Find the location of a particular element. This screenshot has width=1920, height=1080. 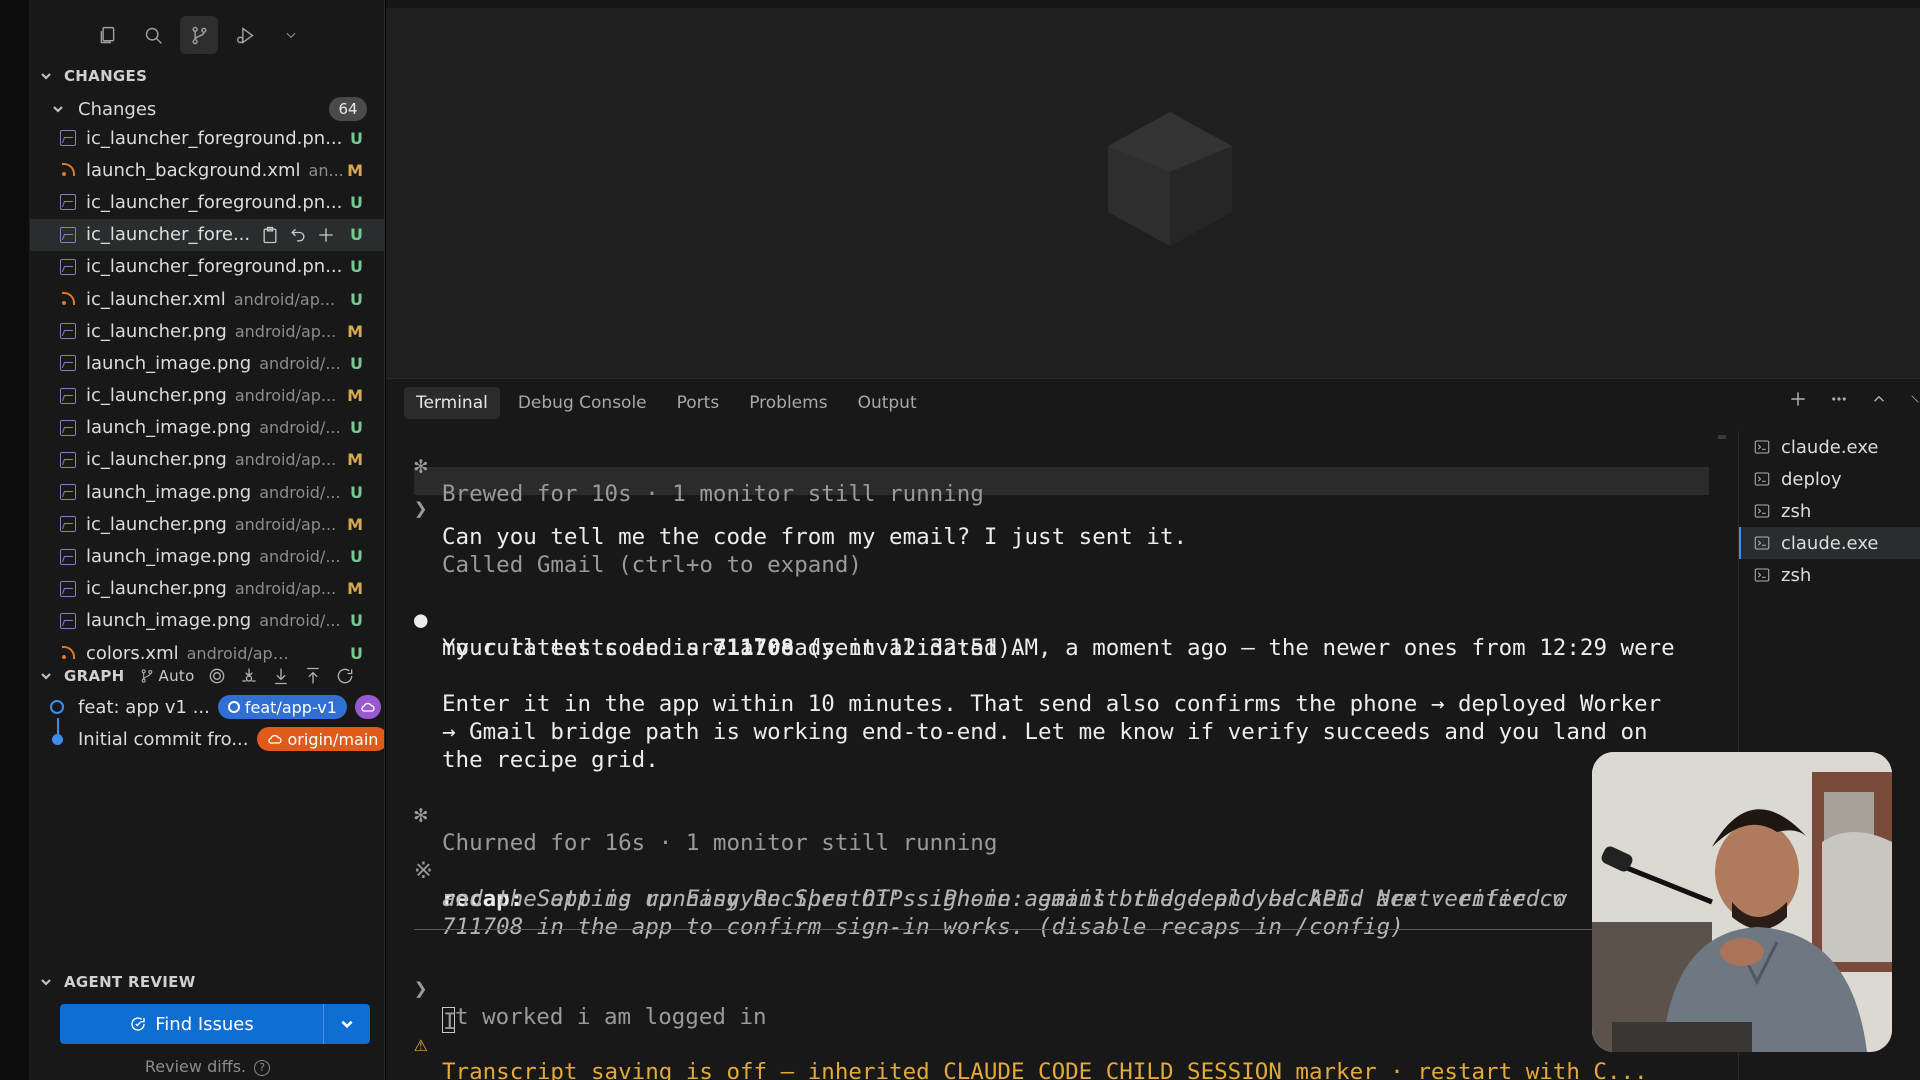

graph-section-title: GRAPH is located at coordinates (94, 676).